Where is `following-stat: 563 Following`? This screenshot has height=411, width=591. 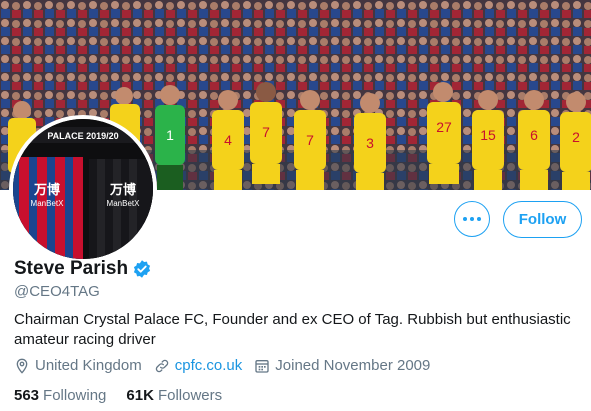
following-stat: 563 Following is located at coordinates (60, 395).